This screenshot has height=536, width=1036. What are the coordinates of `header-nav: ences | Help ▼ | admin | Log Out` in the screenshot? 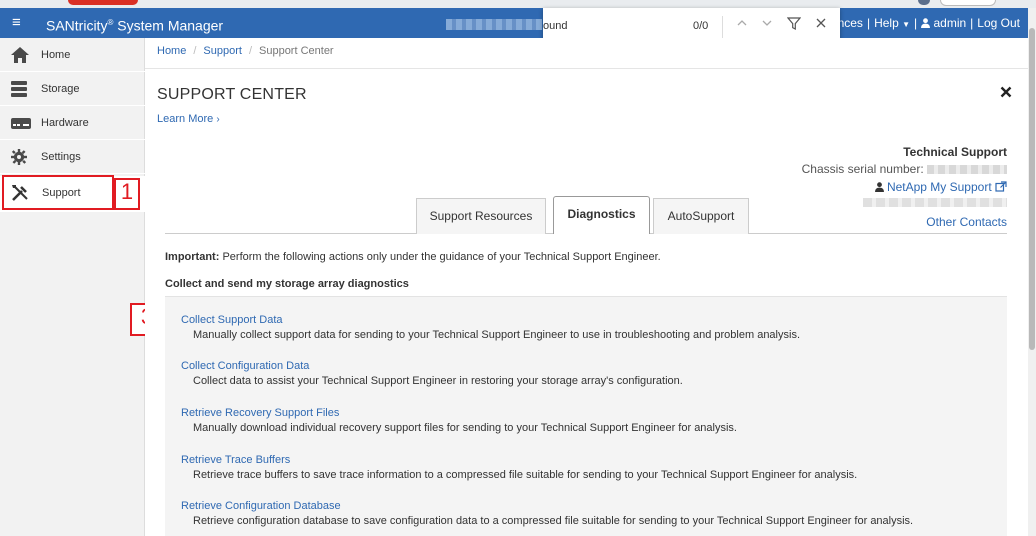 It's located at (925, 24).